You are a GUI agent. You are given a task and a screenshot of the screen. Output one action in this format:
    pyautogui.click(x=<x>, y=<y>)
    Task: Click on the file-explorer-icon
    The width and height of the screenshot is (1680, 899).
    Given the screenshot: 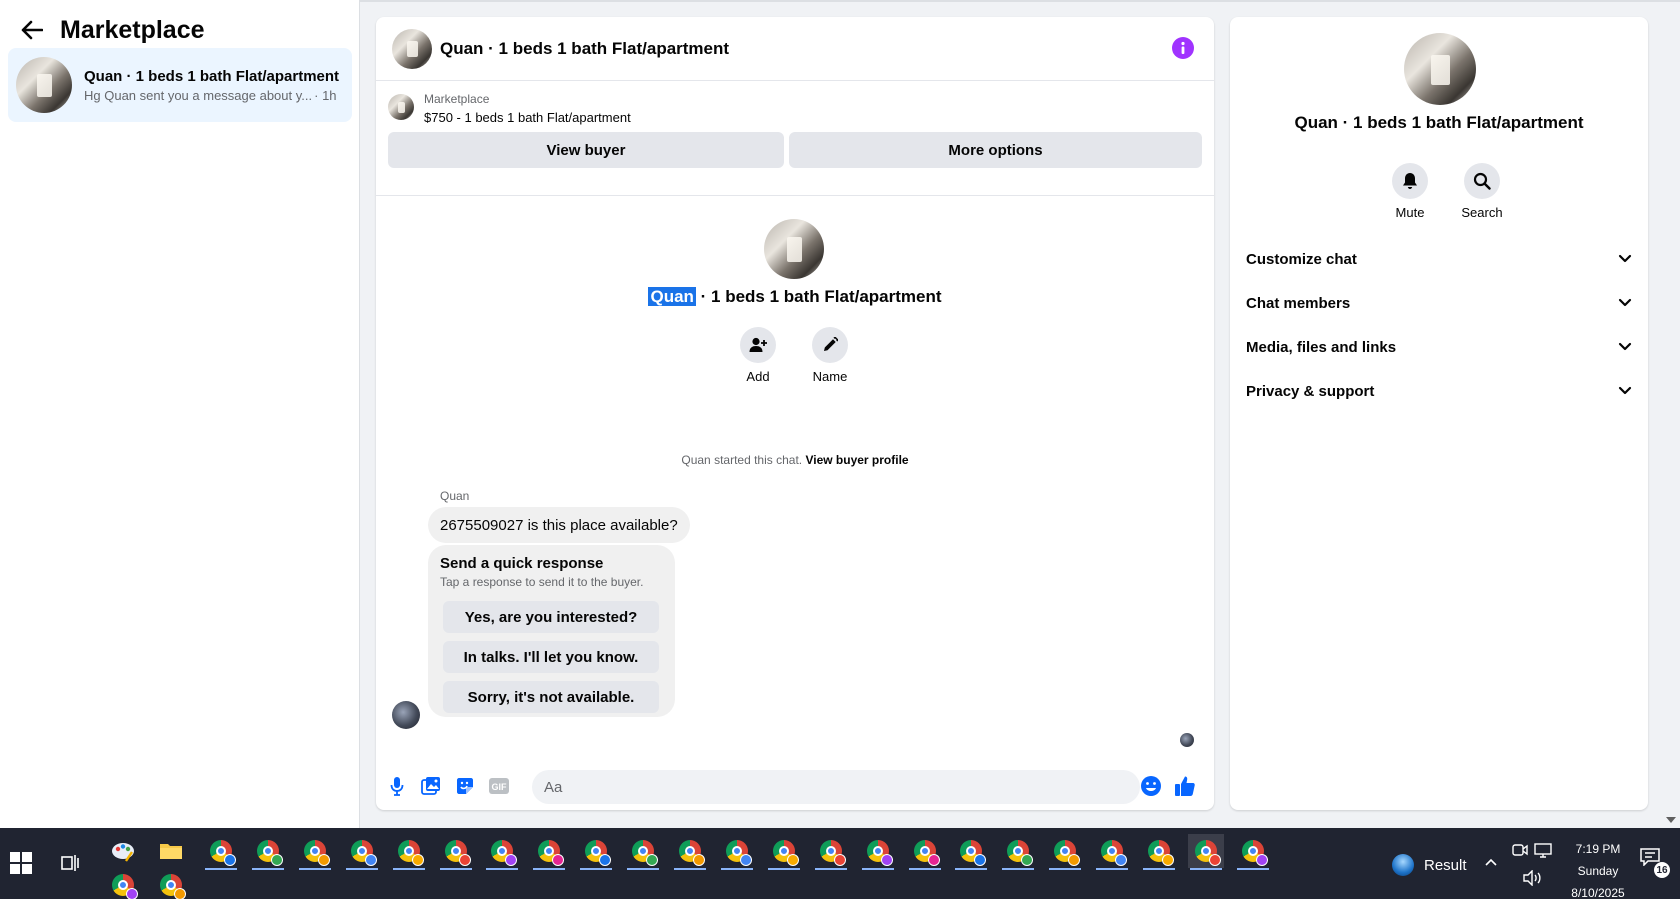 What is the action you would take?
    pyautogui.click(x=171, y=851)
    